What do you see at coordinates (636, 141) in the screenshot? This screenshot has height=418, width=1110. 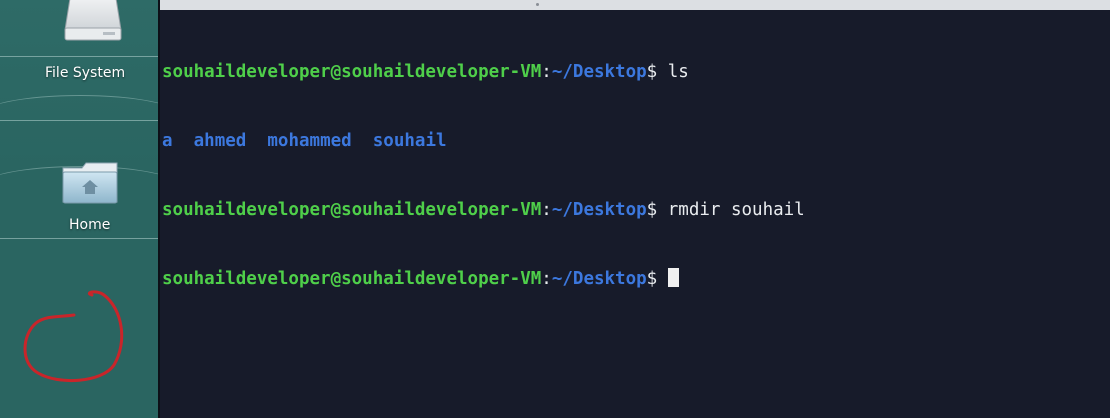 I see `terminal-line: a ahmed mohammed souhail` at bounding box center [636, 141].